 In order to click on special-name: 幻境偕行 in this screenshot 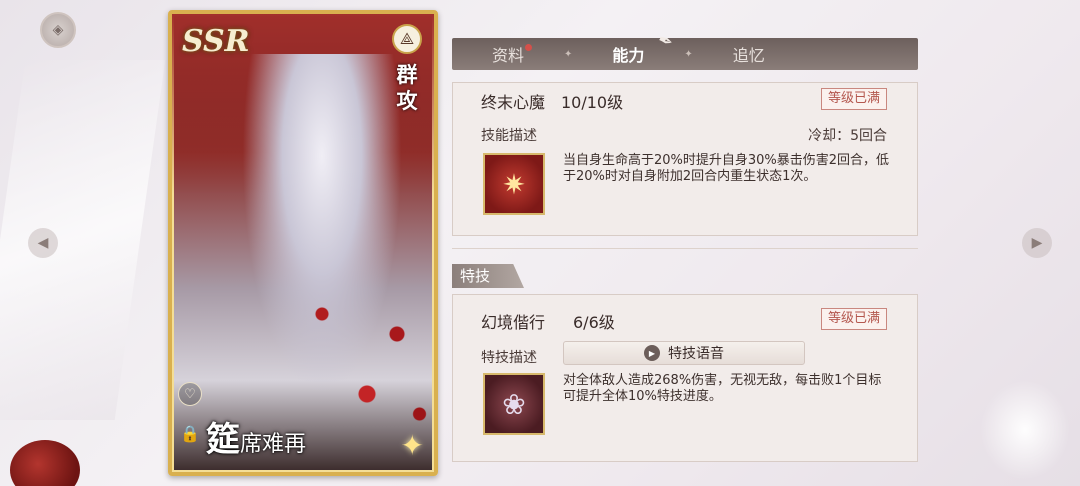, I will do `click(513, 322)`.